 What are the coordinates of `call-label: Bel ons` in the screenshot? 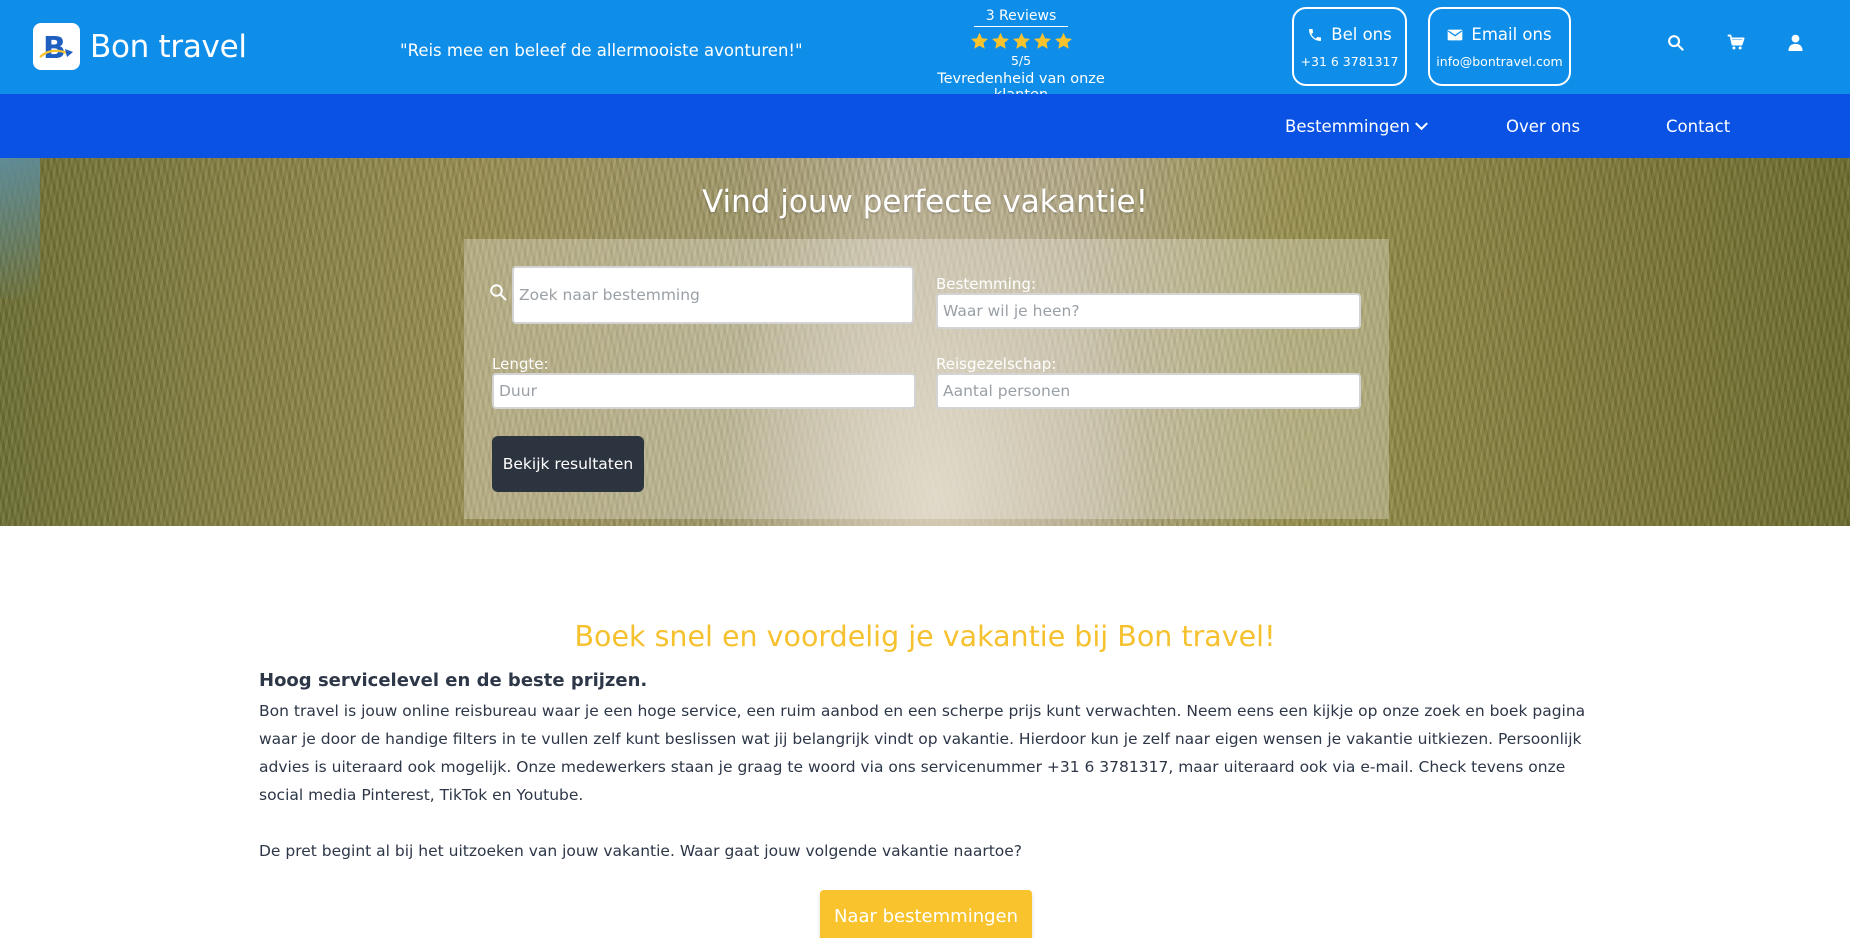 It's located at (1361, 34).